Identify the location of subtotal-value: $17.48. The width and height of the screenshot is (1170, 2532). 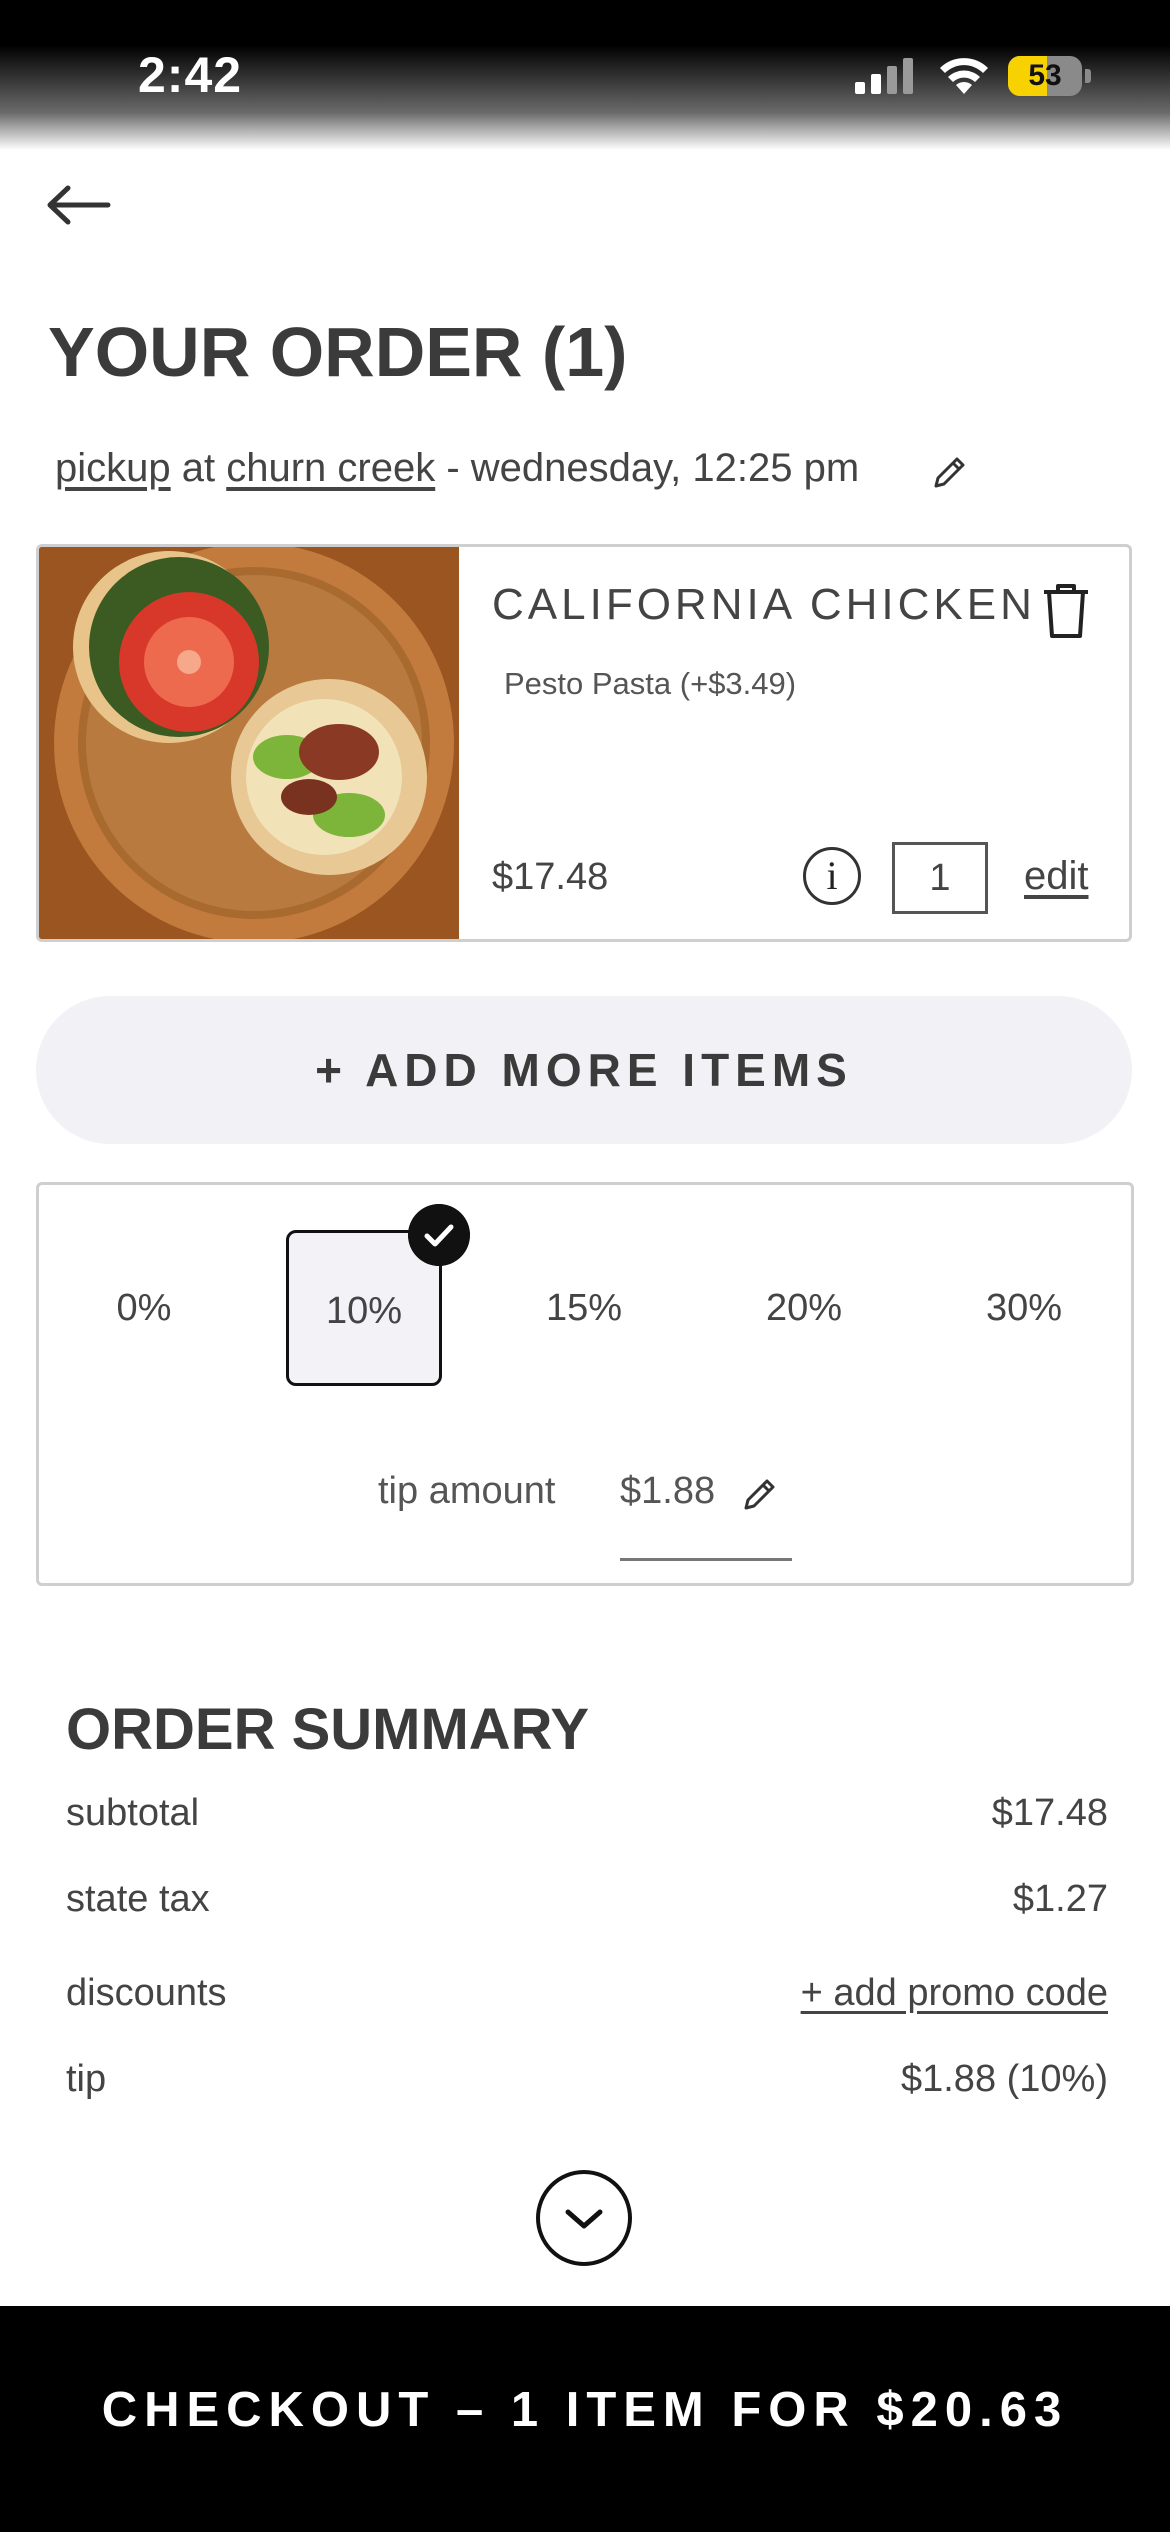
(1049, 1813).